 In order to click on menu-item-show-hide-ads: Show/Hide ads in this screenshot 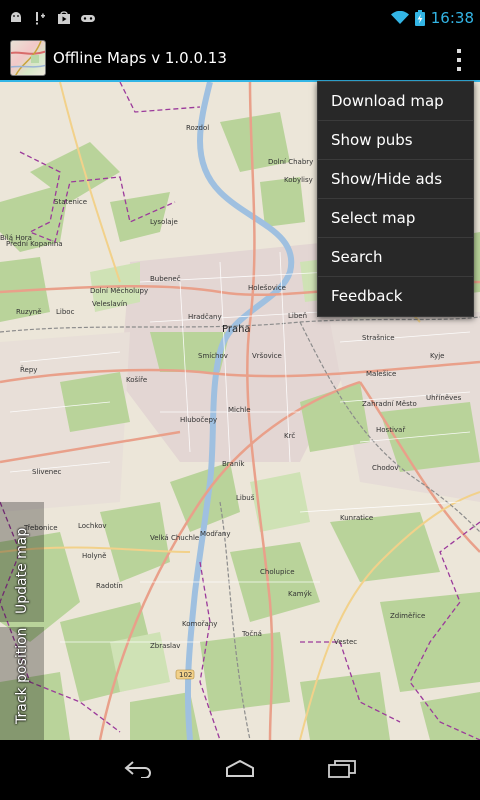, I will do `click(395, 179)`.